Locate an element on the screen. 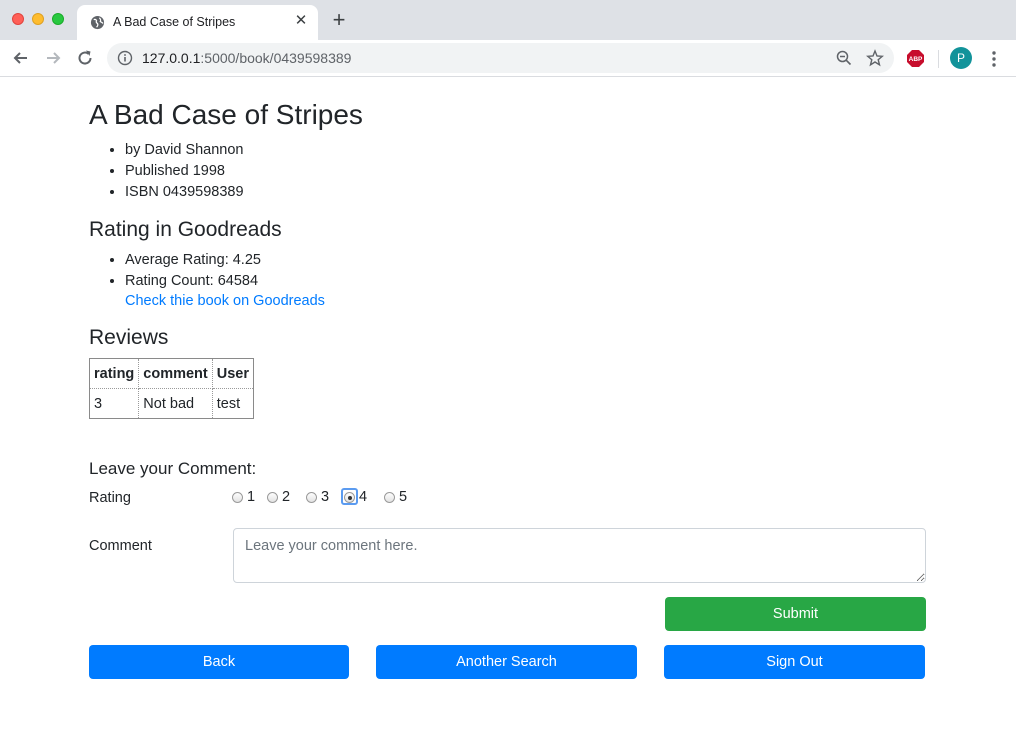  reviews-header-row: rating comment User is located at coordinates (171, 373).